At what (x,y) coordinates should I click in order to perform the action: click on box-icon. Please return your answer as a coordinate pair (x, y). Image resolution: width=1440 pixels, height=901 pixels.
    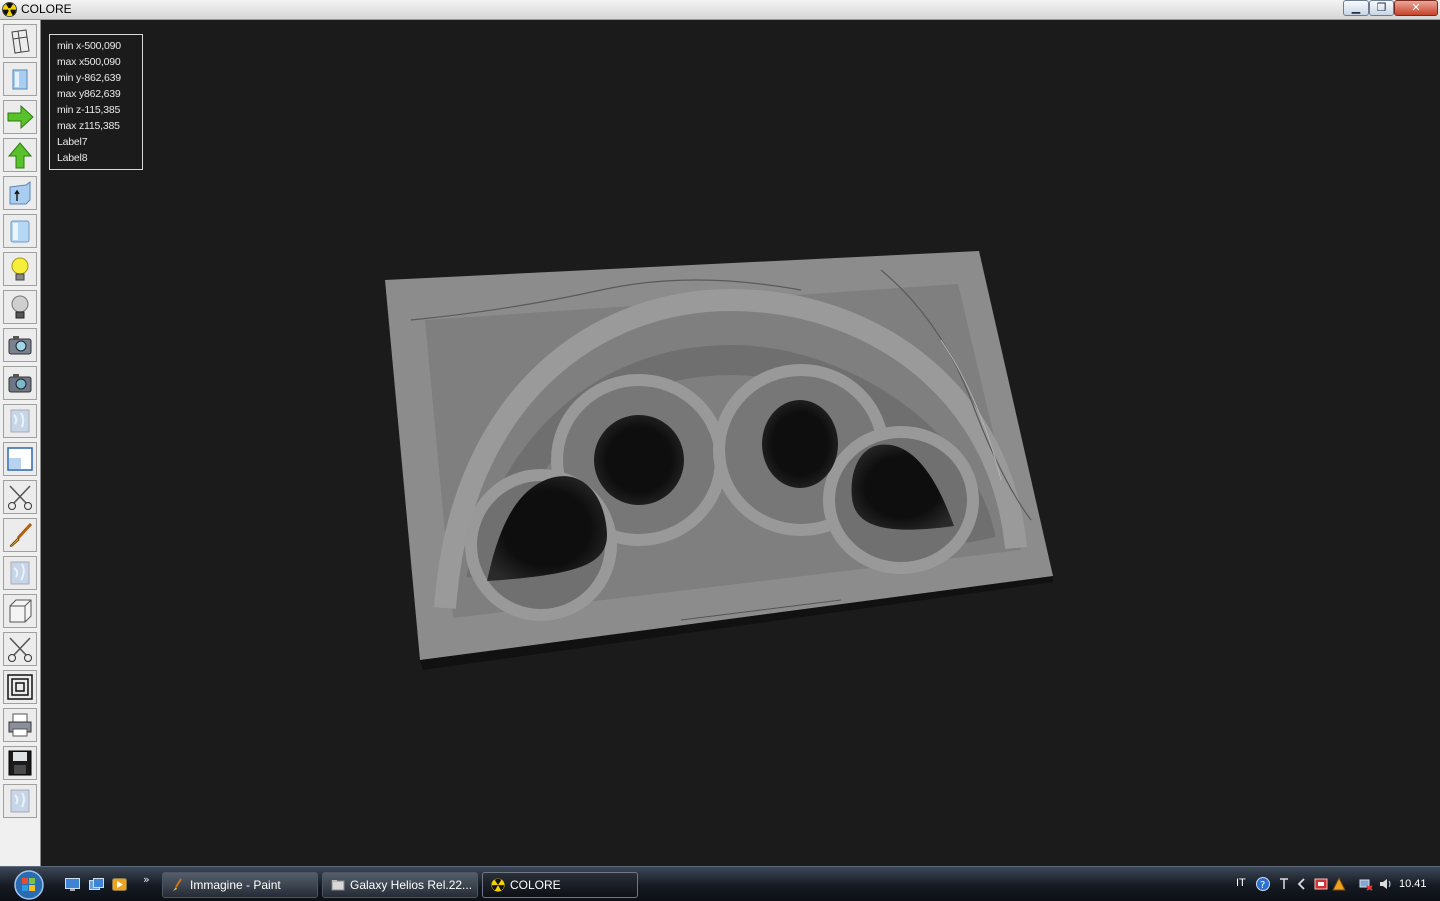
    Looking at the image, I should click on (20, 611).